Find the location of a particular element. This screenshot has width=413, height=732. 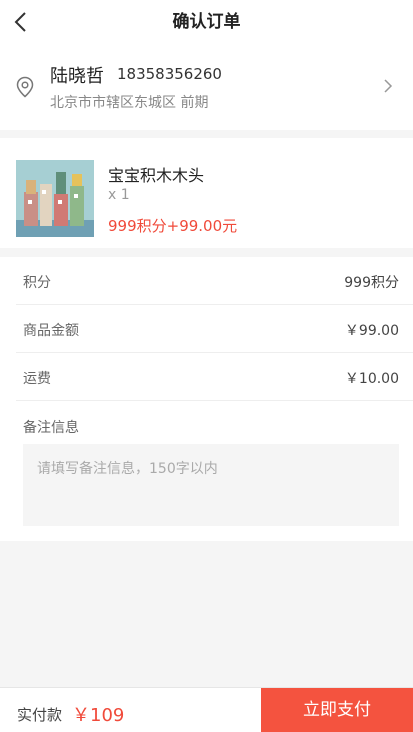

summary-row-goods-amount: 商品金额 ￥99.00 is located at coordinates (214, 329).